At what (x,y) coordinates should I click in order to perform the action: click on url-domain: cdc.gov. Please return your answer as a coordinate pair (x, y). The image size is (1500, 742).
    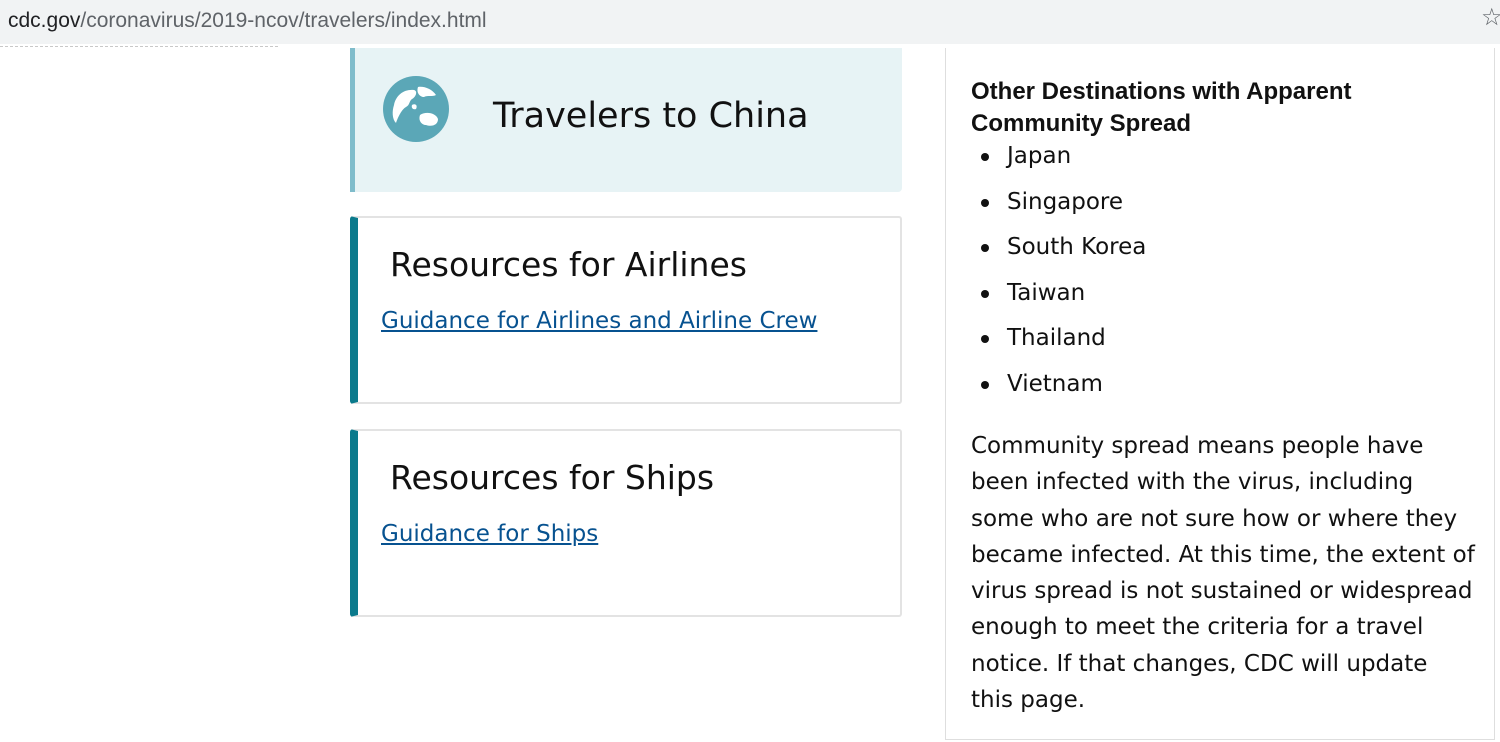
    Looking at the image, I should click on (44, 20).